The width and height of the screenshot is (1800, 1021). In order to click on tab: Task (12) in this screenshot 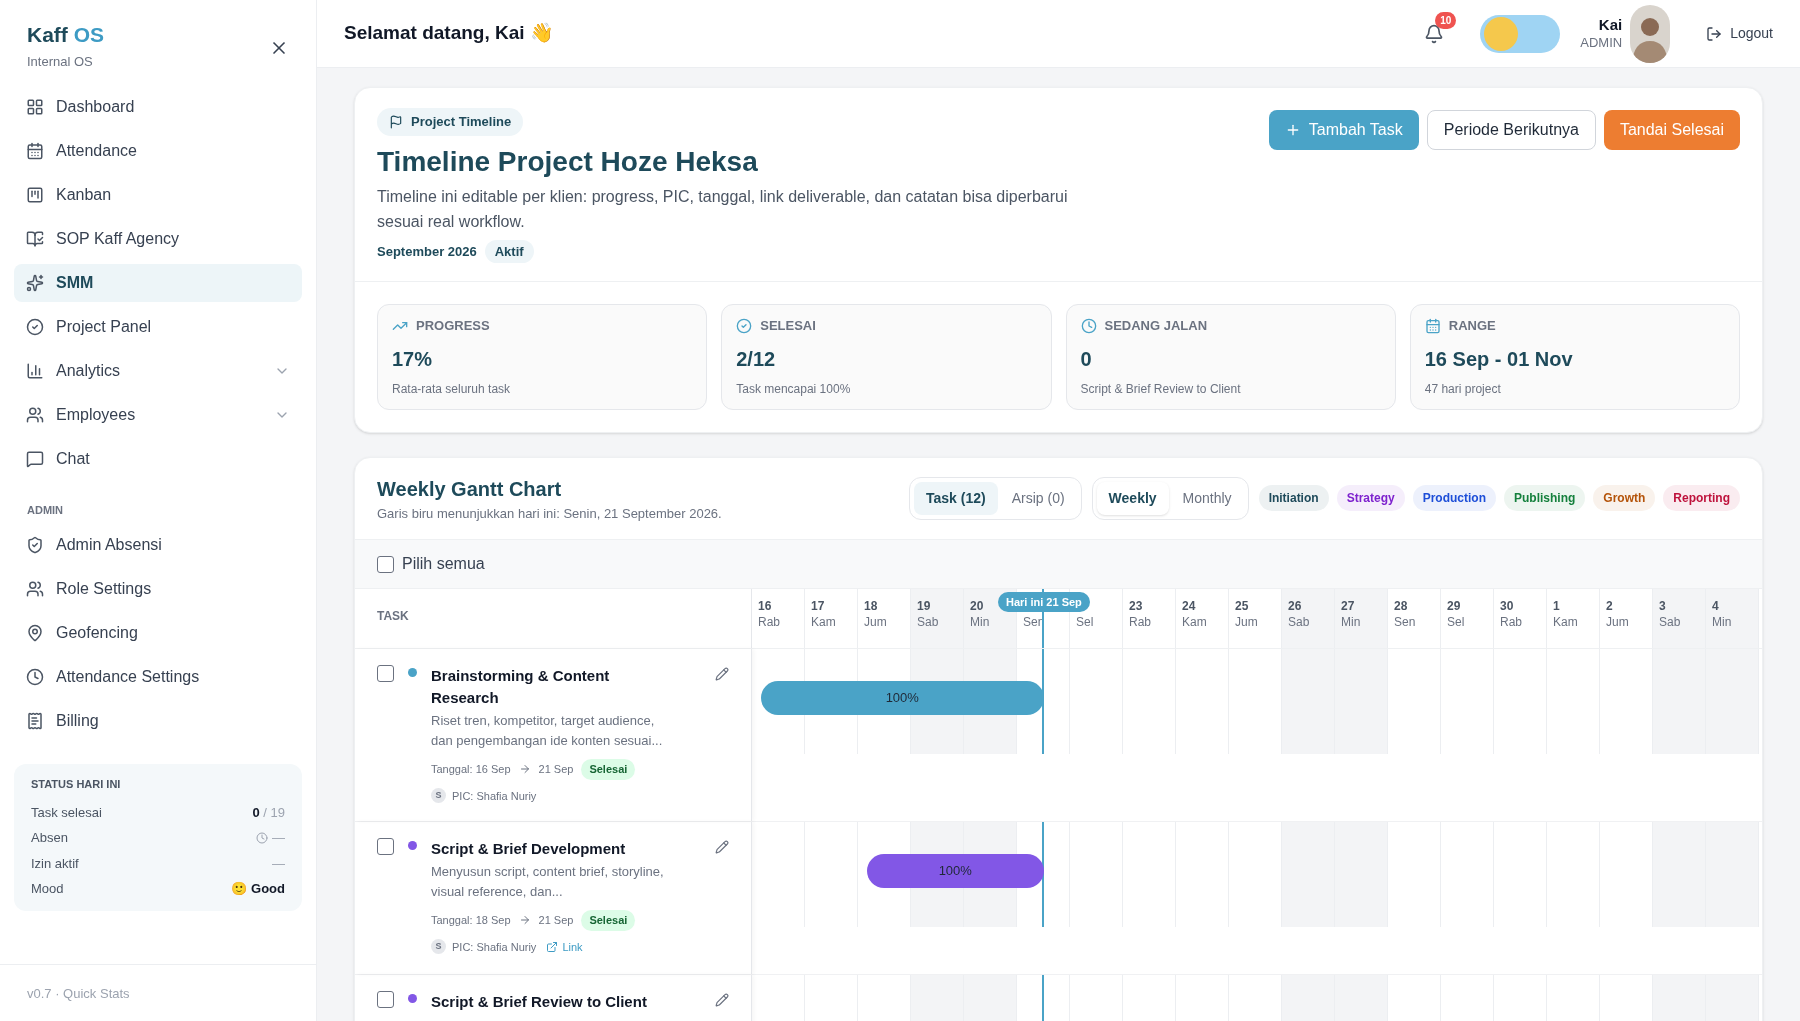, I will do `click(956, 498)`.